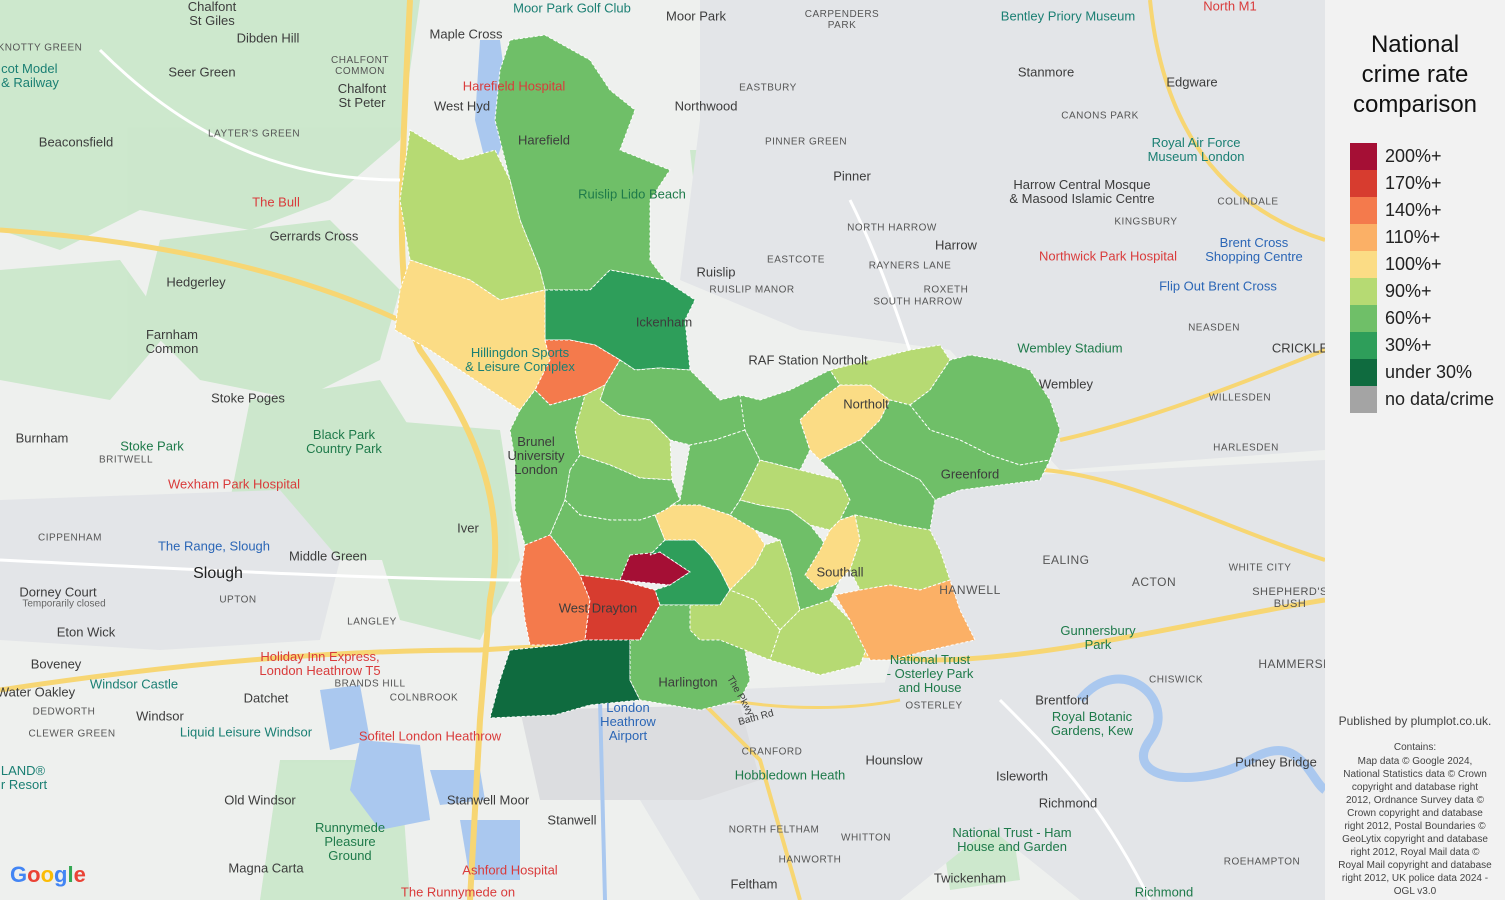 Image resolution: width=1505 pixels, height=900 pixels. What do you see at coordinates (126, 460) in the screenshot?
I see `label-britwell: BRITWELL` at bounding box center [126, 460].